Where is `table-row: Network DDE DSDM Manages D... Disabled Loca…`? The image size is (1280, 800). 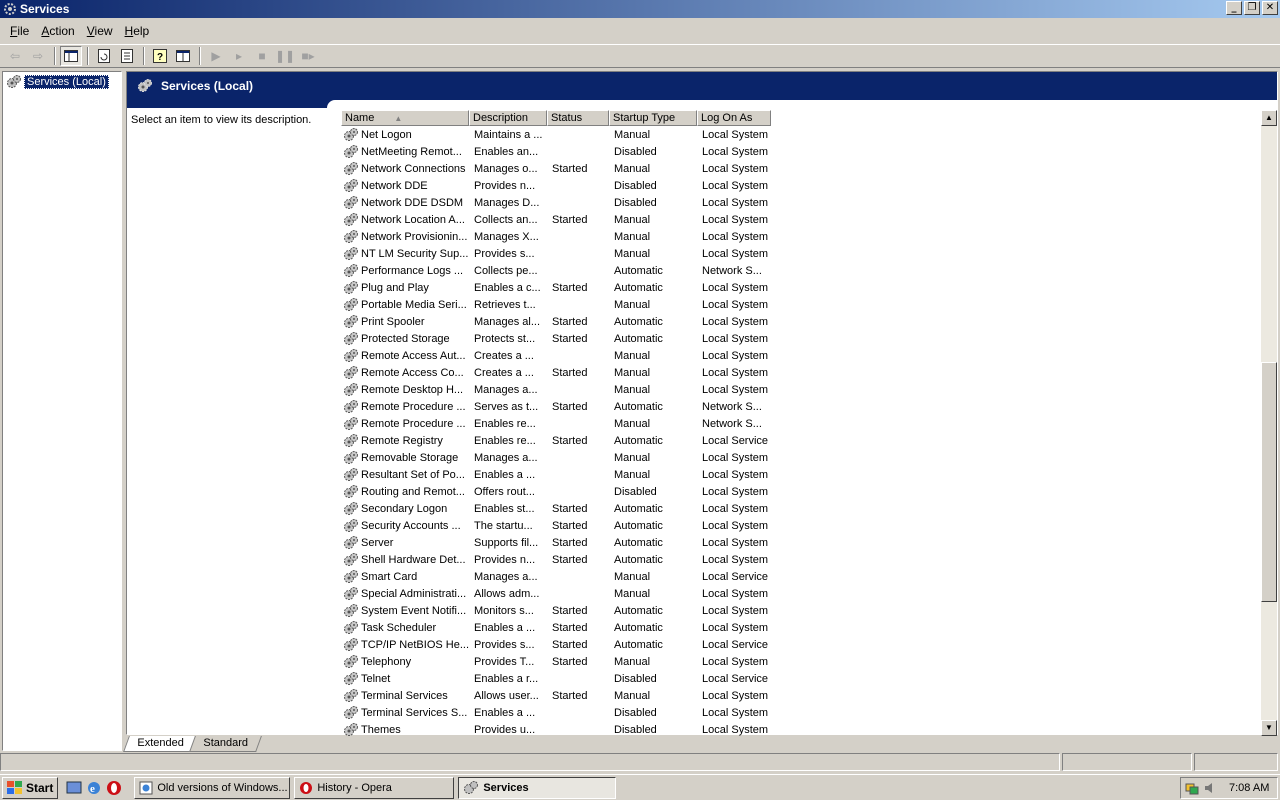
table-row: Network DDE DSDM Manages D... Disabled Loca… is located at coordinates (556, 202).